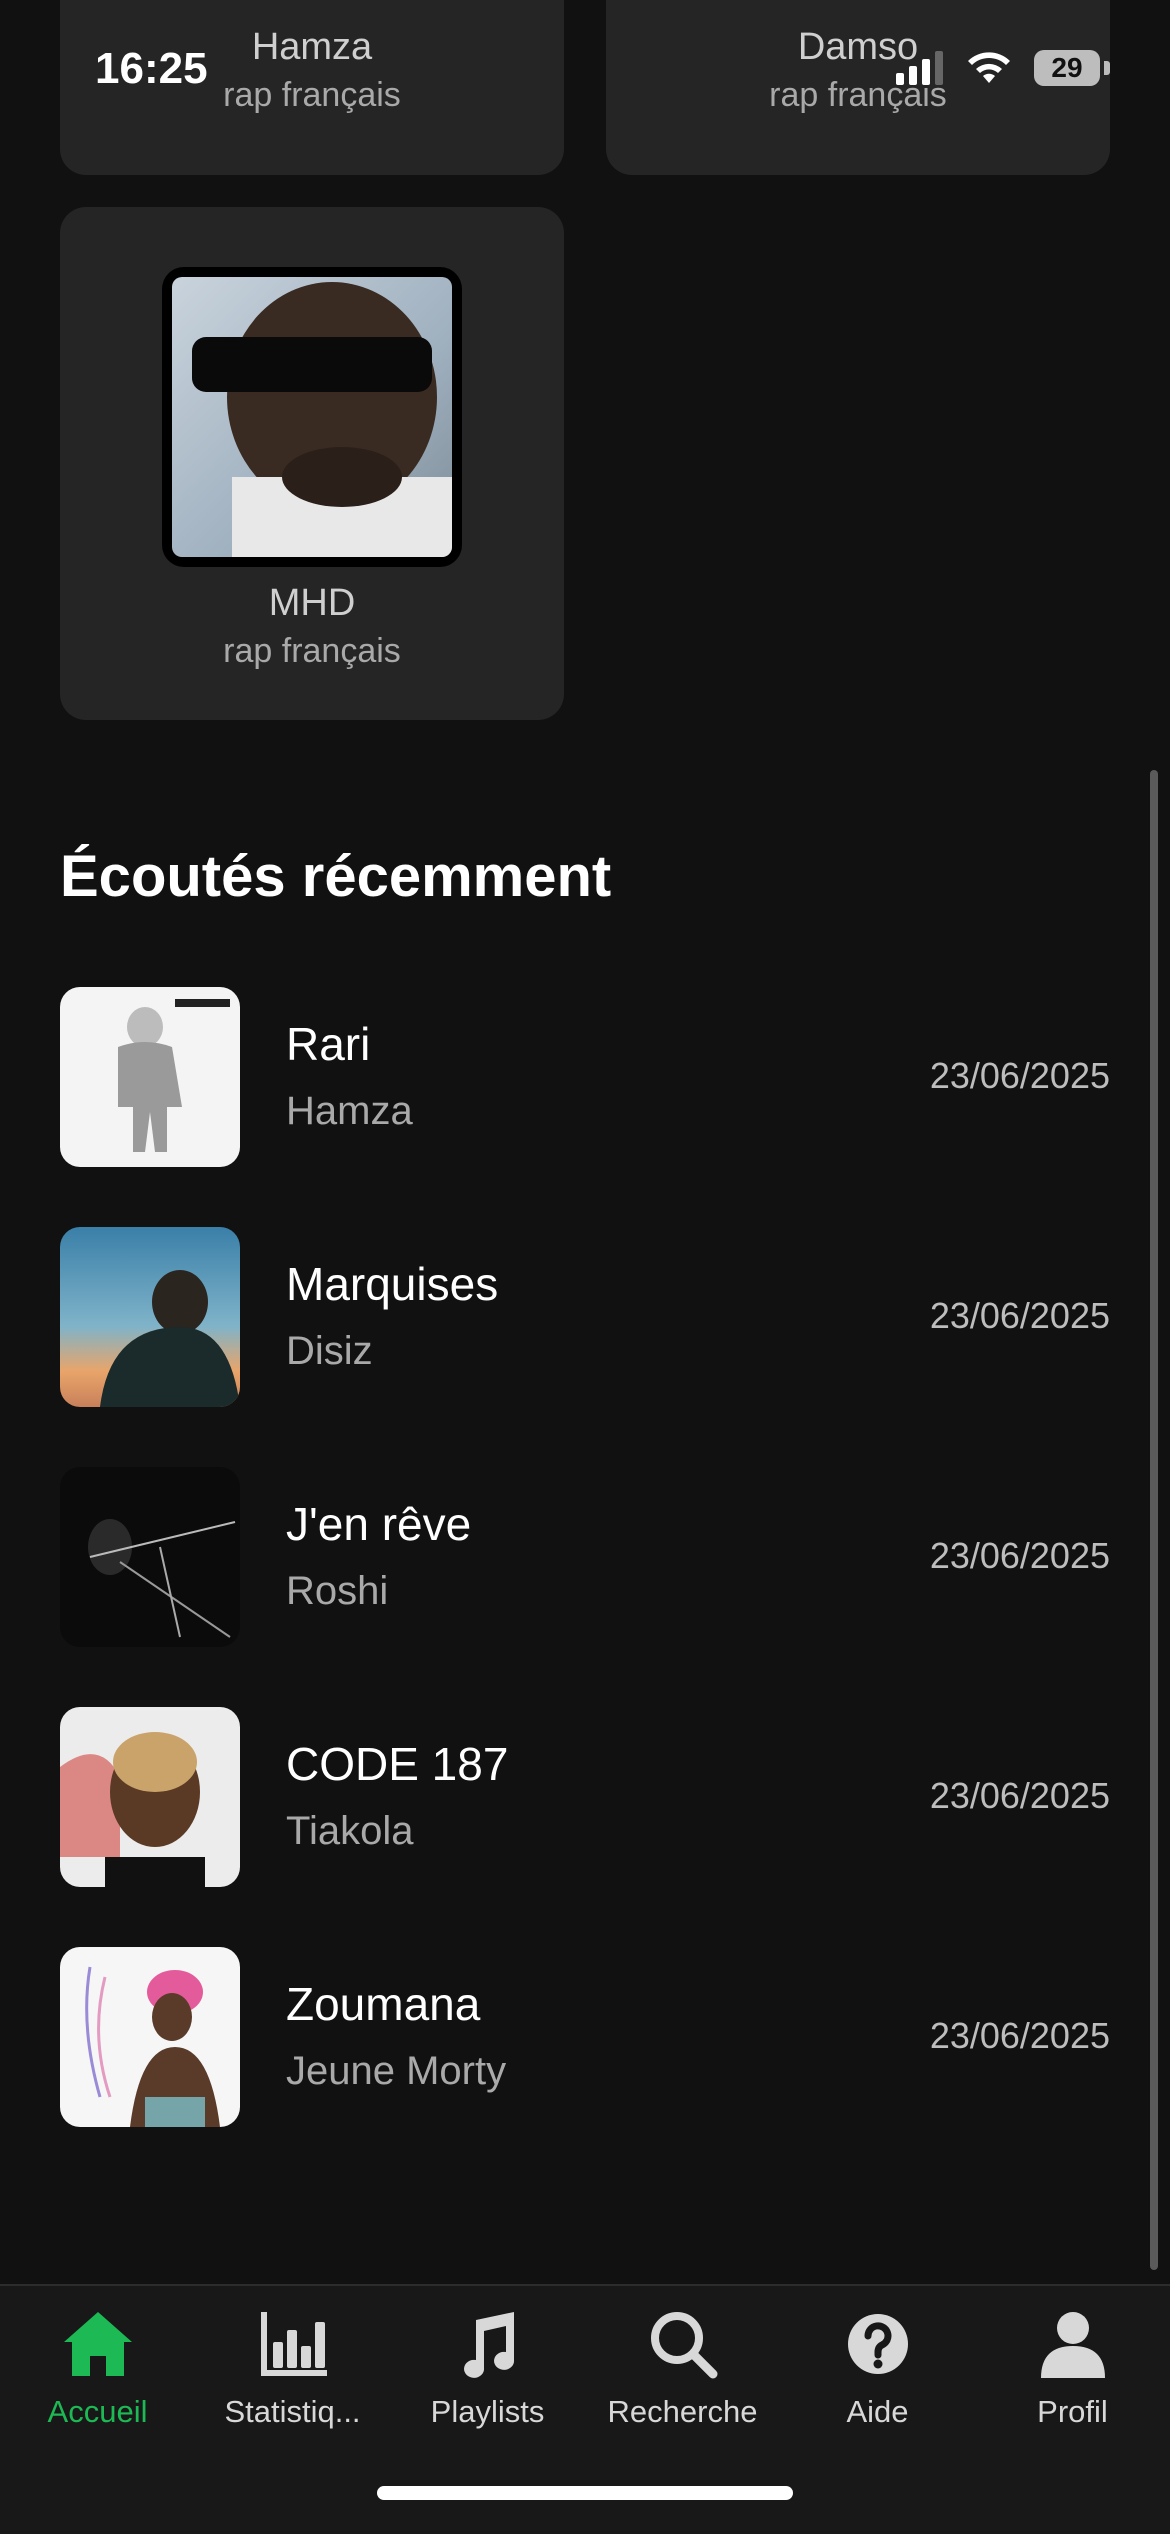 This screenshot has width=1170, height=2534. Describe the element at coordinates (1072, 2411) in the screenshot. I see `tab-label: Profil` at that location.